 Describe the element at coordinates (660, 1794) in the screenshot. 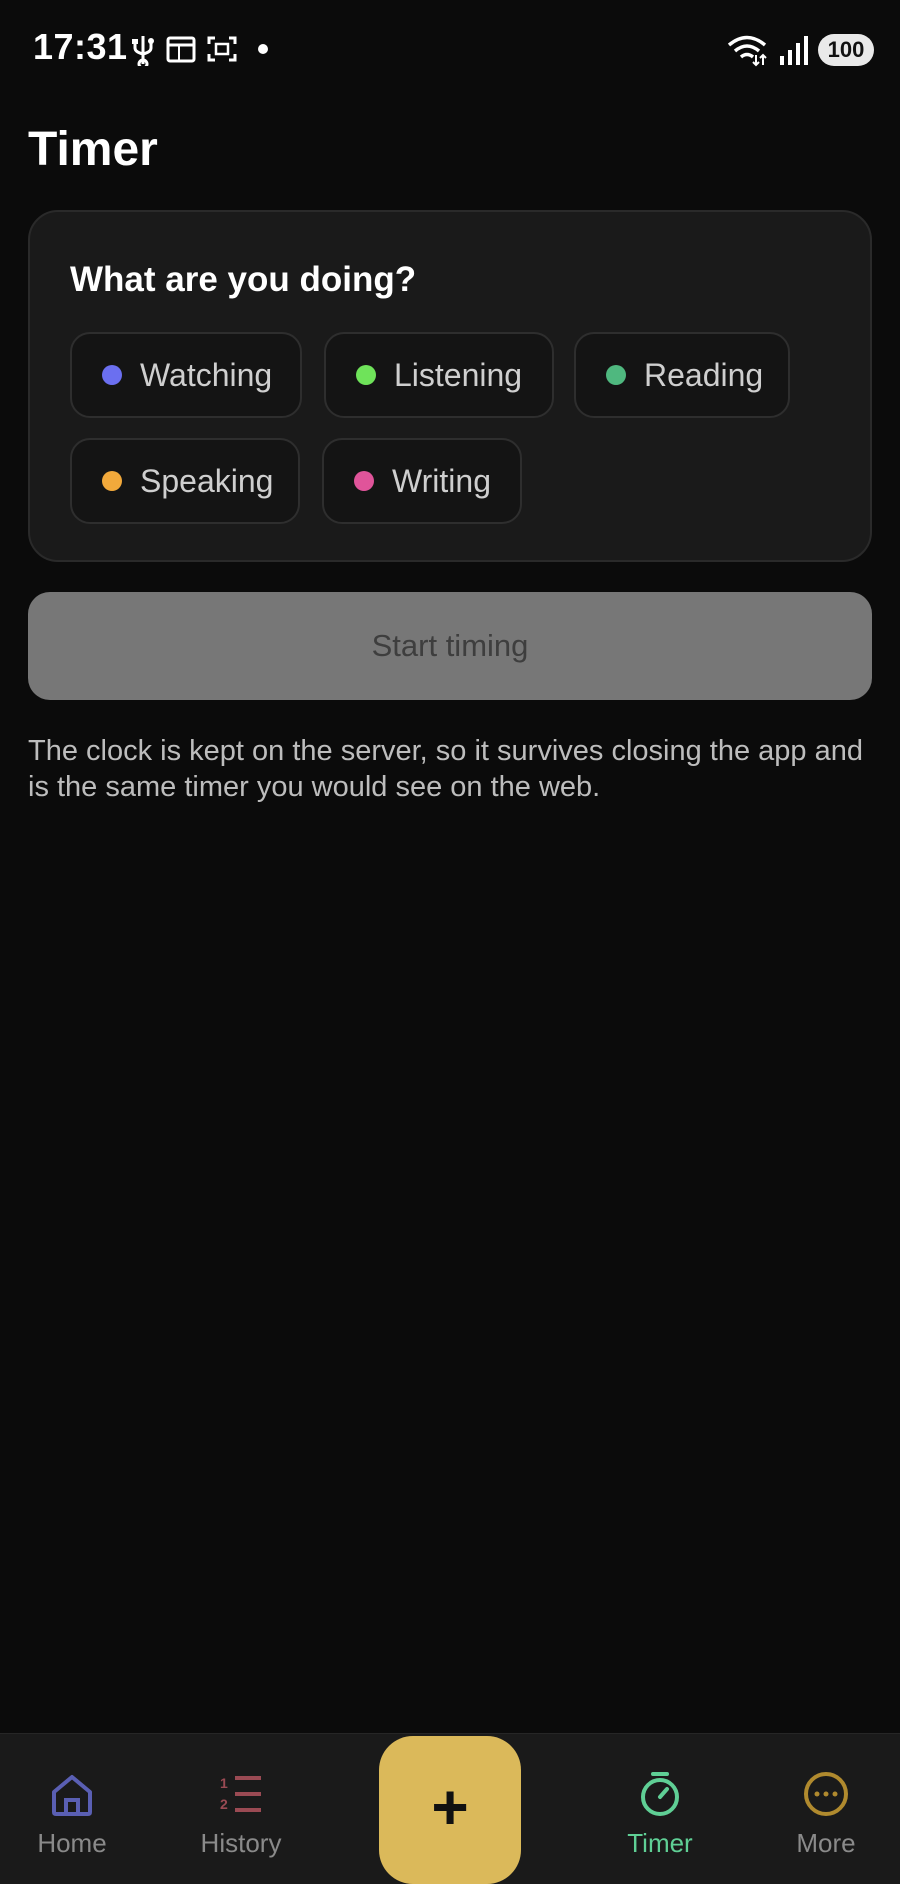

I see `stopwatch-icon` at that location.